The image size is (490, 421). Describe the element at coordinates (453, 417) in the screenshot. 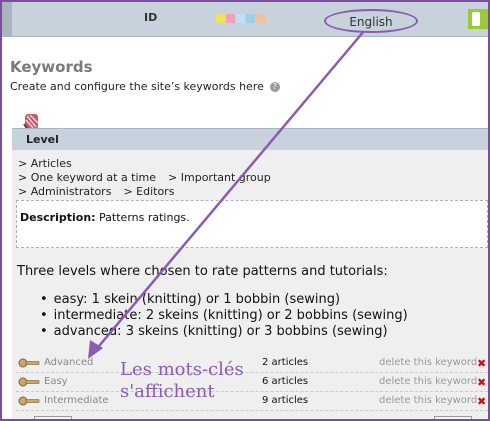

I see `bottom-right-button` at that location.